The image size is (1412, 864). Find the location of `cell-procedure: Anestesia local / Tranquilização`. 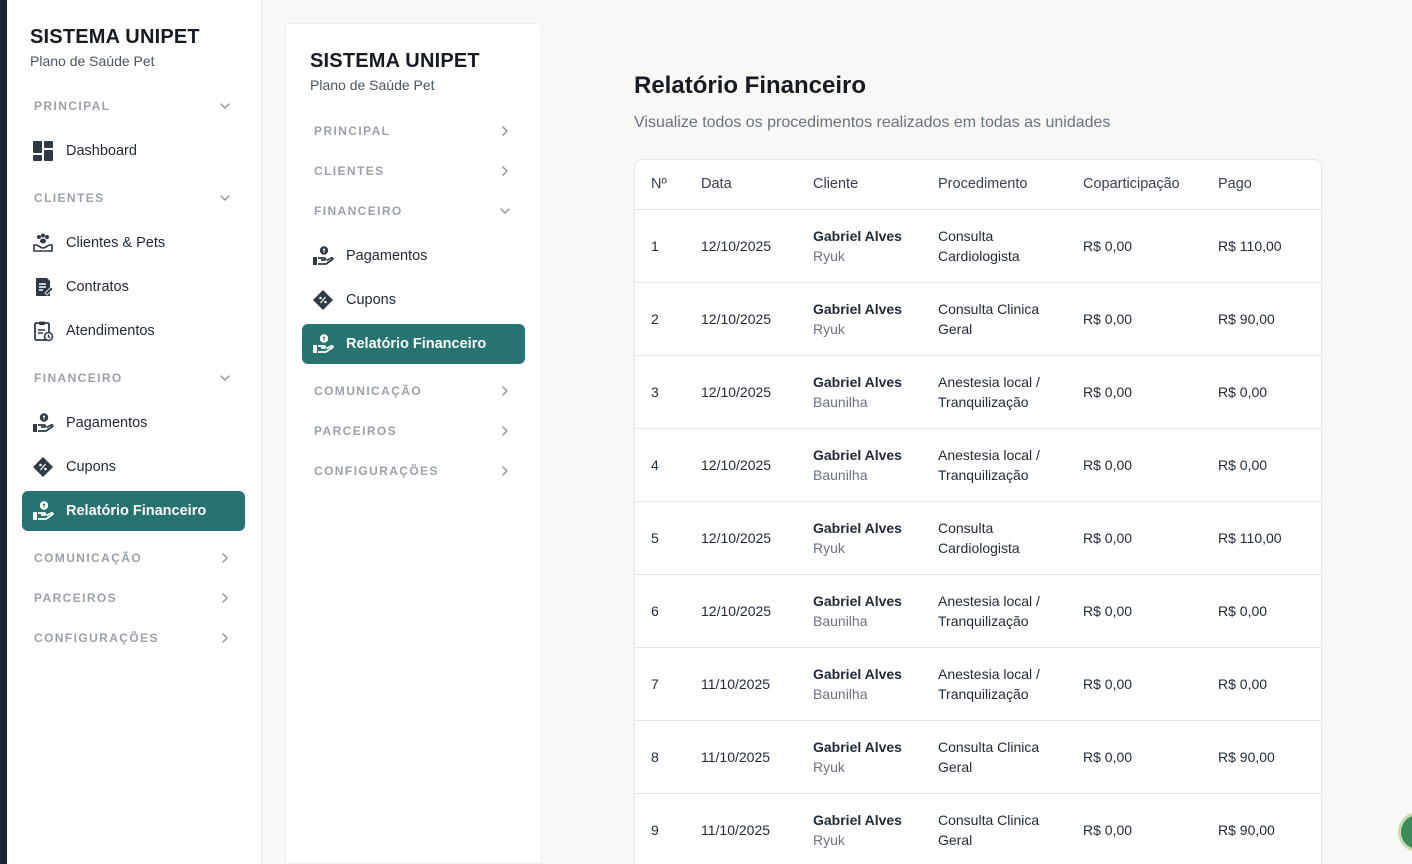

cell-procedure: Anestesia local / Tranquilização is located at coordinates (1010, 611).